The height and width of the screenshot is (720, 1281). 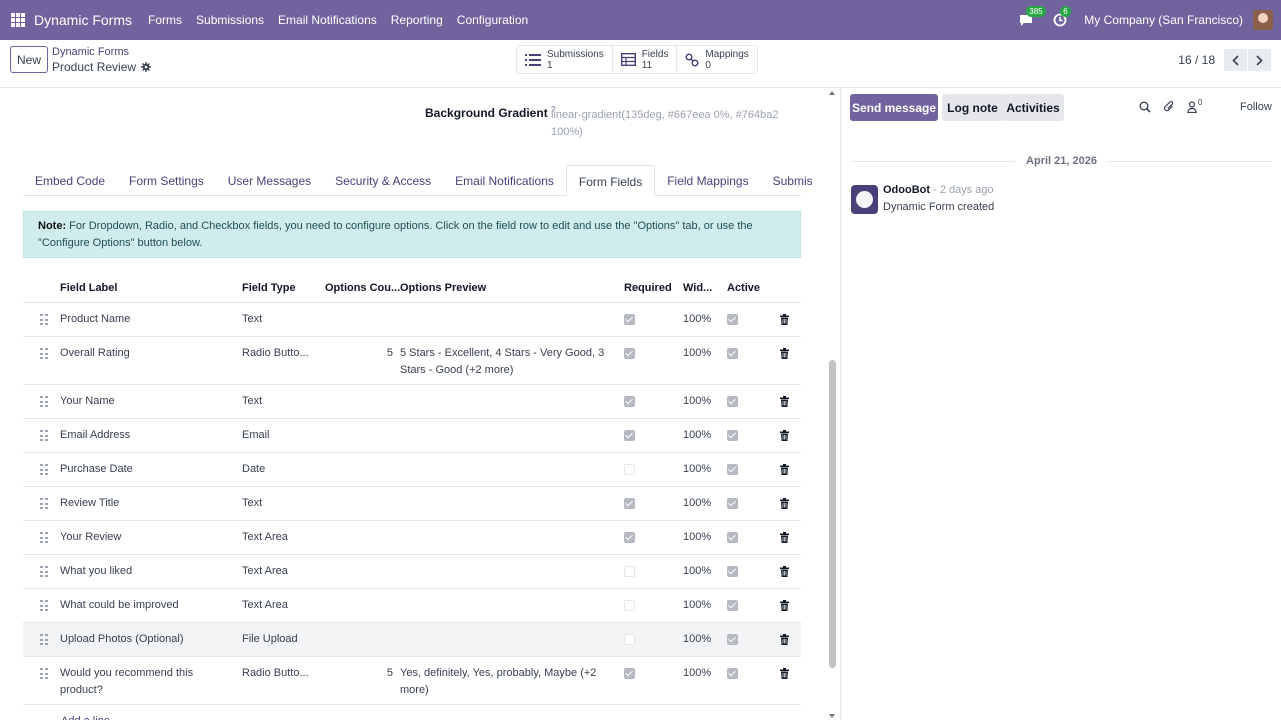 What do you see at coordinates (1145, 107) in the screenshot?
I see `search-icon` at bounding box center [1145, 107].